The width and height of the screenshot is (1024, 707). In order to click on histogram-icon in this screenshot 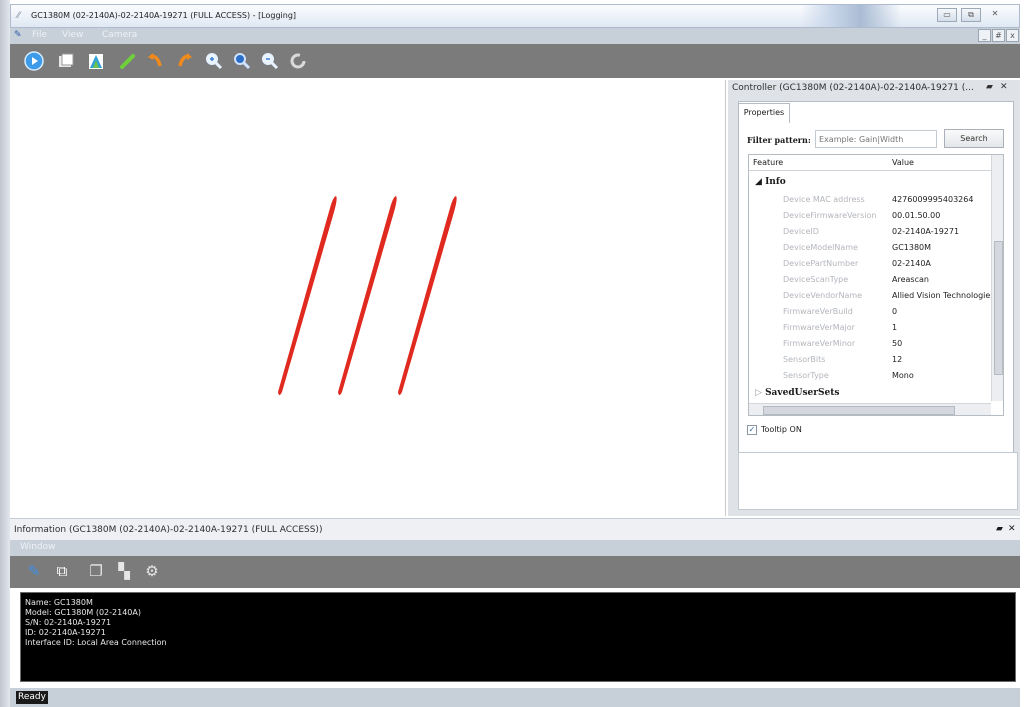, I will do `click(96, 61)`.